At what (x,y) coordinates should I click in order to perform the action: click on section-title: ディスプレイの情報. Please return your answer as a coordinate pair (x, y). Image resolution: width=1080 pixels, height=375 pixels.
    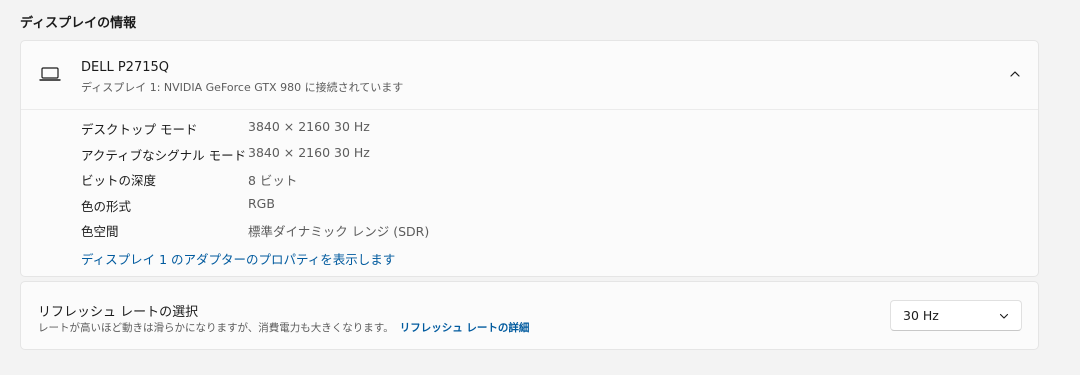
    Looking at the image, I should click on (78, 23).